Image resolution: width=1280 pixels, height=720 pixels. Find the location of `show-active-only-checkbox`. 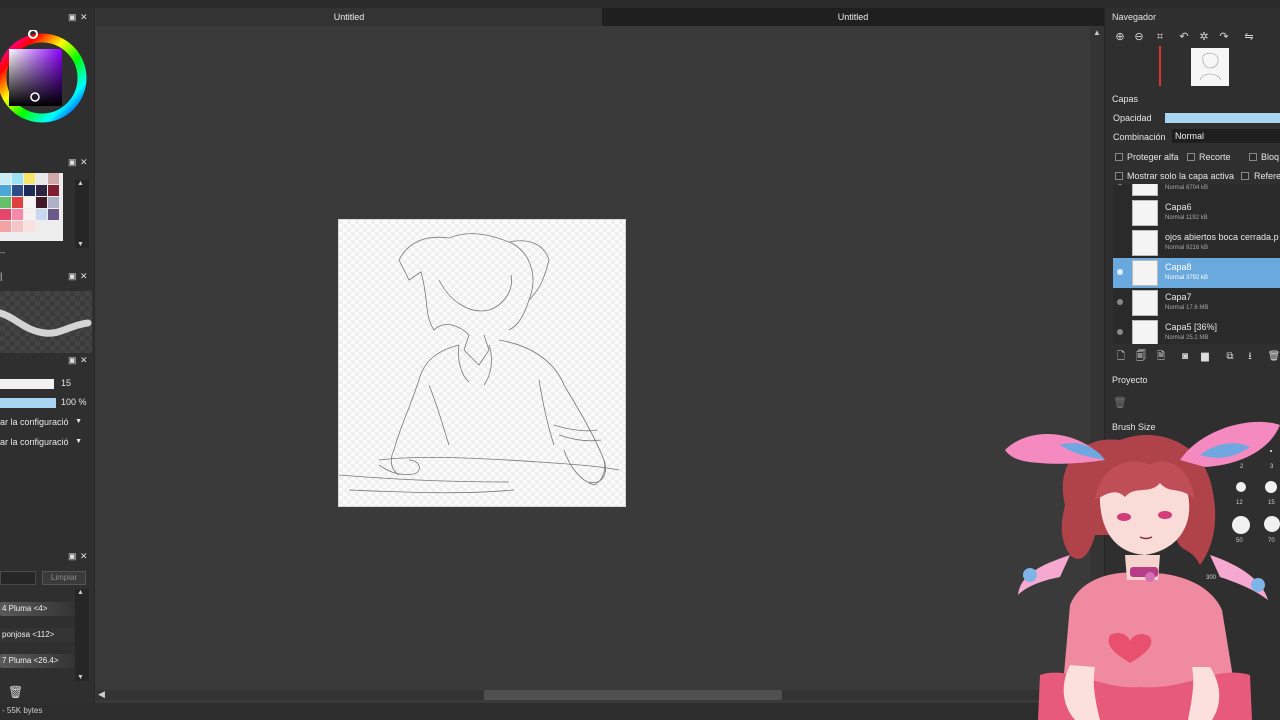

show-active-only-checkbox is located at coordinates (1119, 176).